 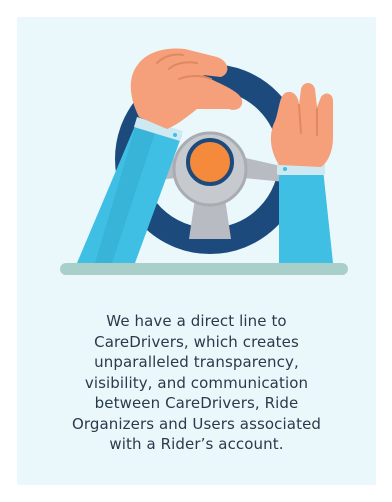 What do you see at coordinates (196, 423) in the screenshot?
I see `description-line: Organizers and Users associated` at bounding box center [196, 423].